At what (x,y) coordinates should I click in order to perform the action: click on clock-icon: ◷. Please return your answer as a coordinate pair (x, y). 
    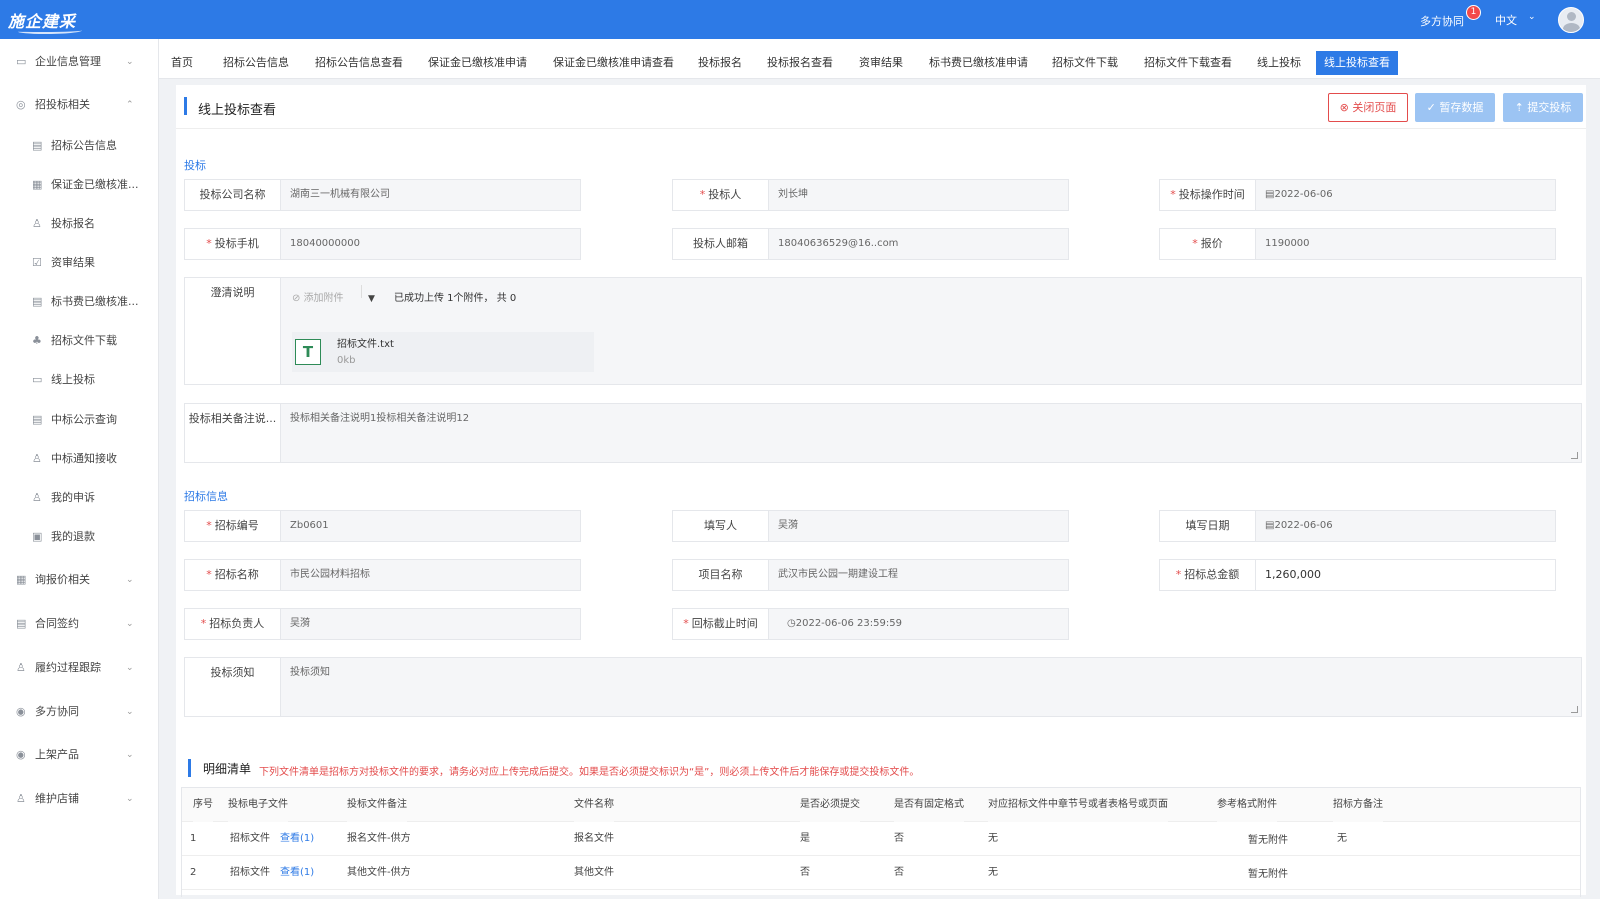
    Looking at the image, I should click on (791, 623).